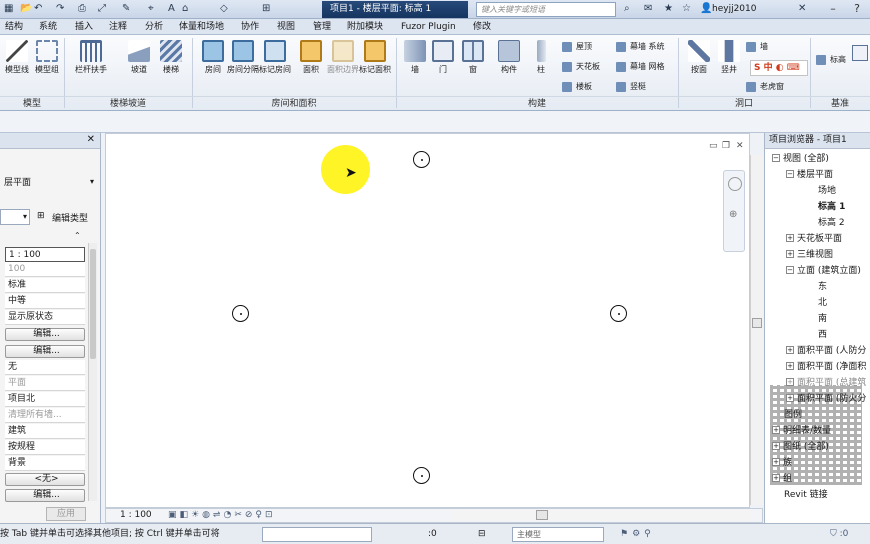 This screenshot has height=544, width=870. I want to click on type-selector: 层平面, so click(17, 181).